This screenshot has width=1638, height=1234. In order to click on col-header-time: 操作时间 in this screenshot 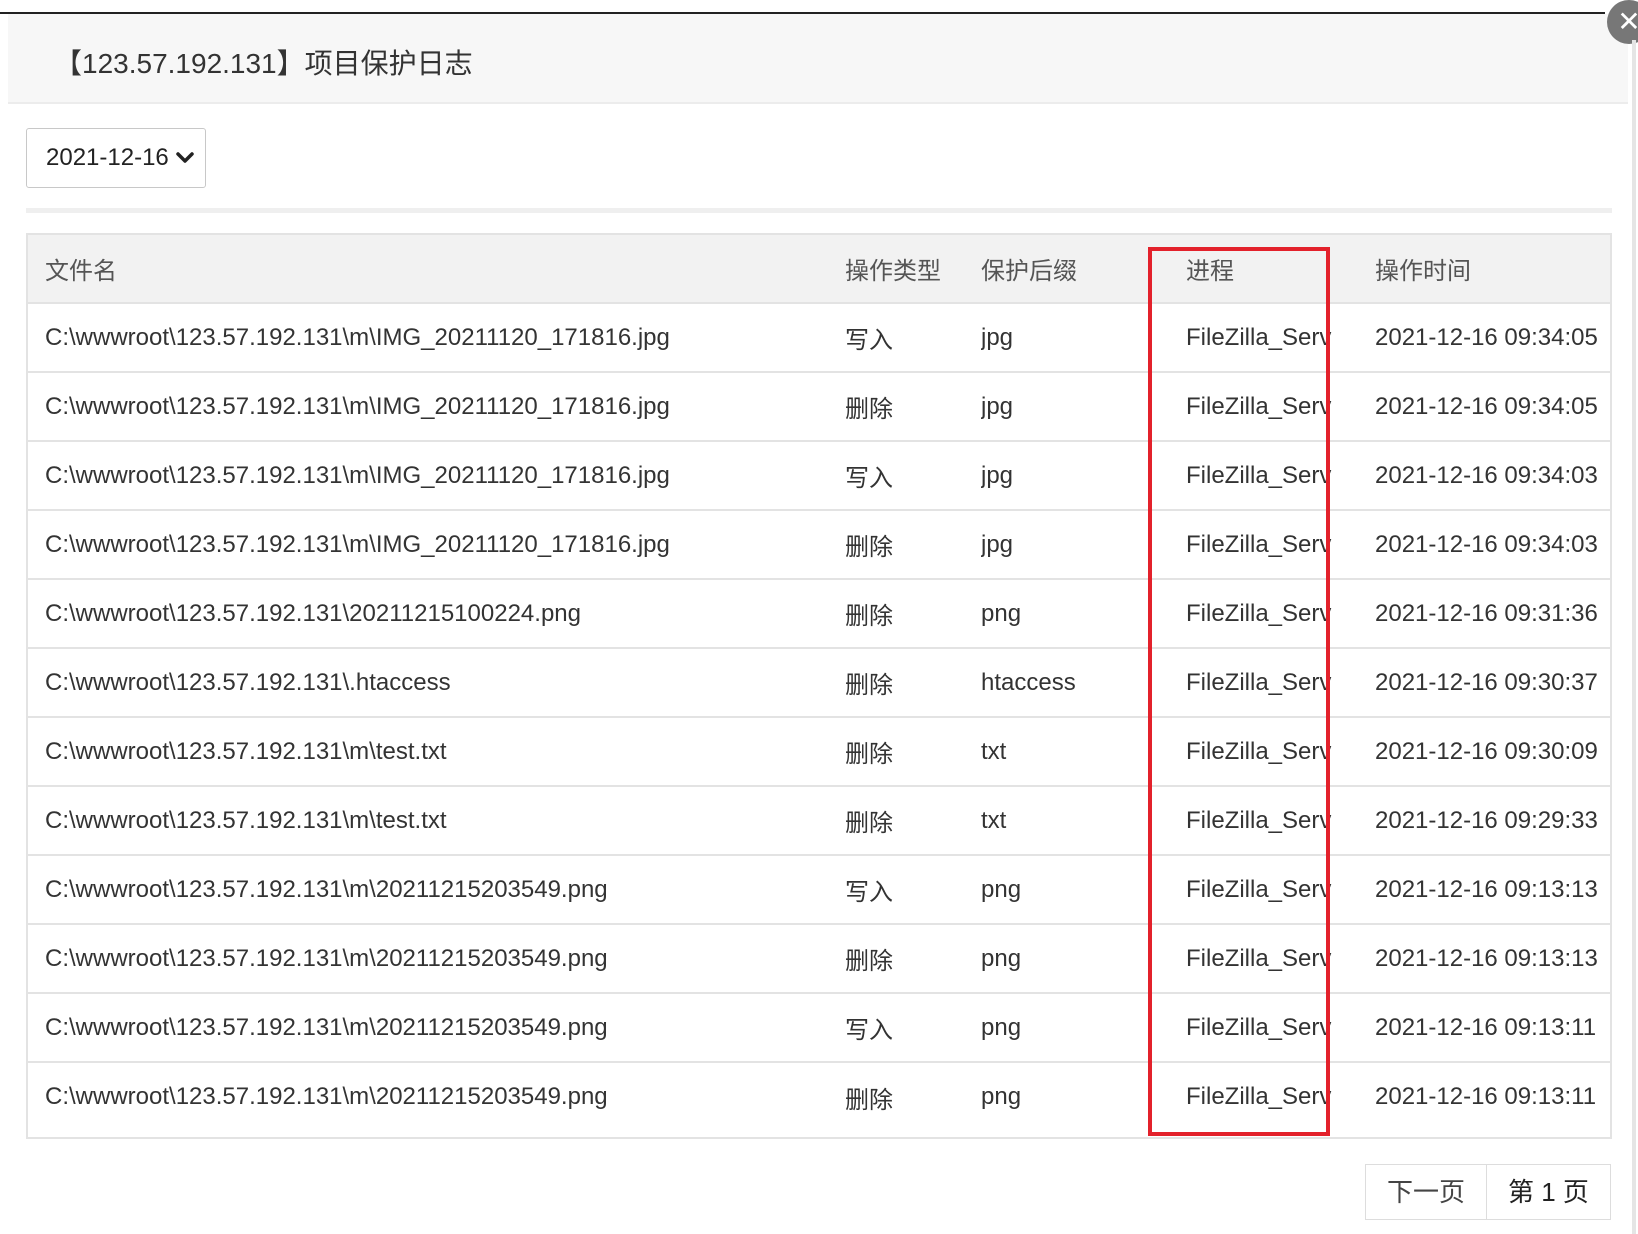, I will do `click(1423, 271)`.